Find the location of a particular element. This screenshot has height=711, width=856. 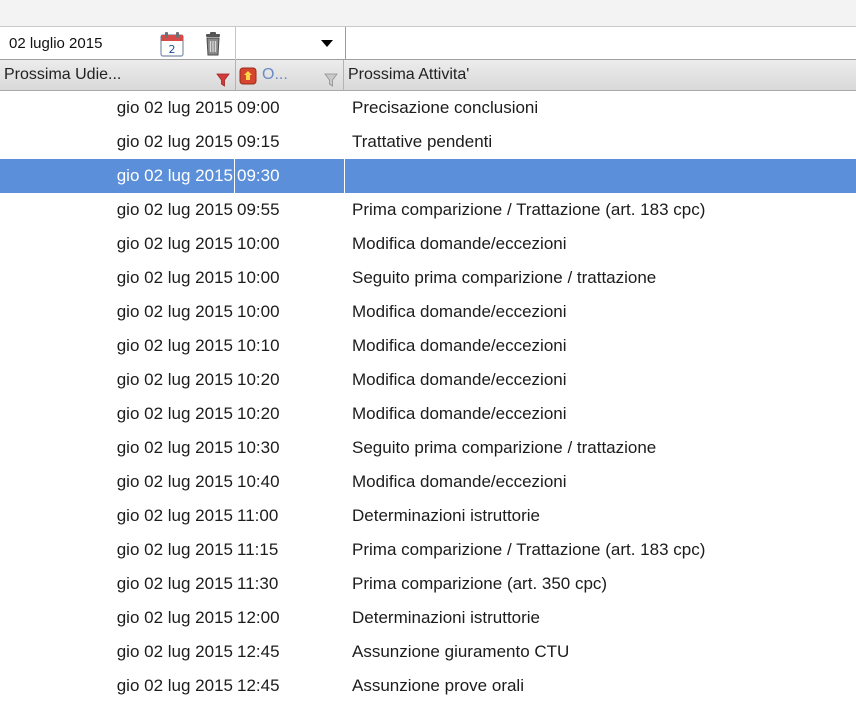

alarm-badge-icon is located at coordinates (248, 75).